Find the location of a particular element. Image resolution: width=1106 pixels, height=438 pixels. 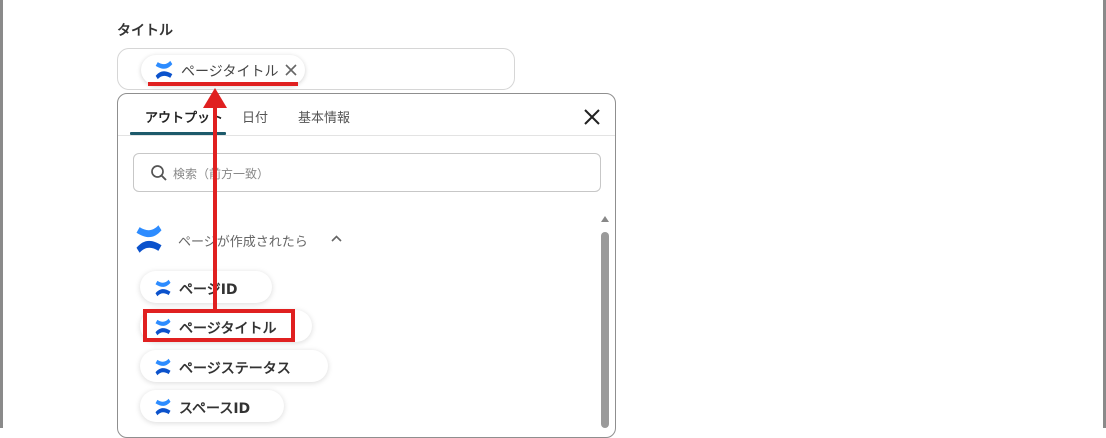

group-label: ページが作成されたら is located at coordinates (243, 240).